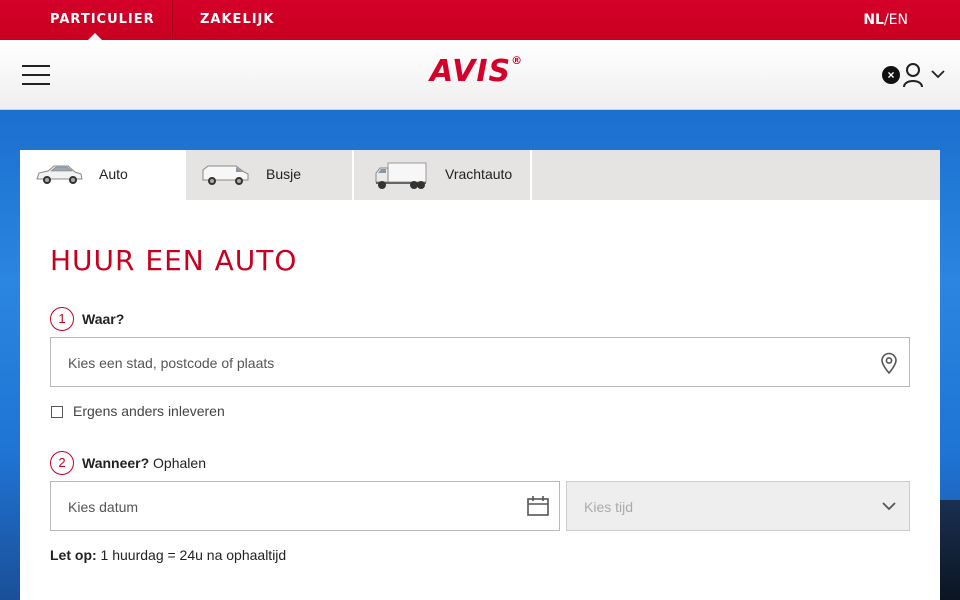  What do you see at coordinates (480, 20) in the screenshot?
I see `segment-bar: PARTICULIER ZAKELIJK NL/EN` at bounding box center [480, 20].